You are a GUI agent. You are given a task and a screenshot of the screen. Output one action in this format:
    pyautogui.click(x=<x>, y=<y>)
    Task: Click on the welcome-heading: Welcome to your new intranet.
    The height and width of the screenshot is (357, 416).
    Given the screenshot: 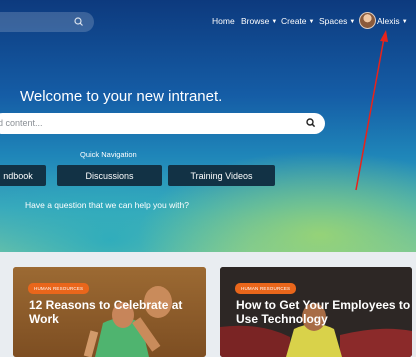 What is the action you would take?
    pyautogui.click(x=121, y=96)
    